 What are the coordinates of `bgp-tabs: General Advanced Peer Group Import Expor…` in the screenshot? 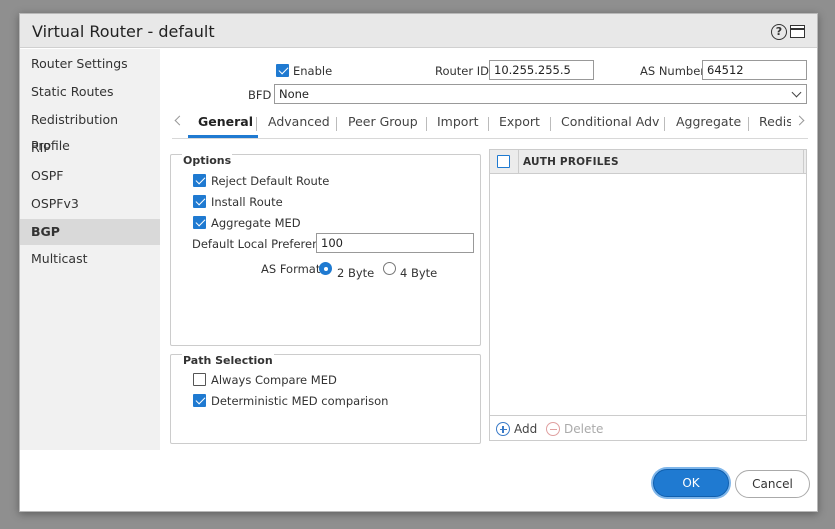 It's located at (490, 124).